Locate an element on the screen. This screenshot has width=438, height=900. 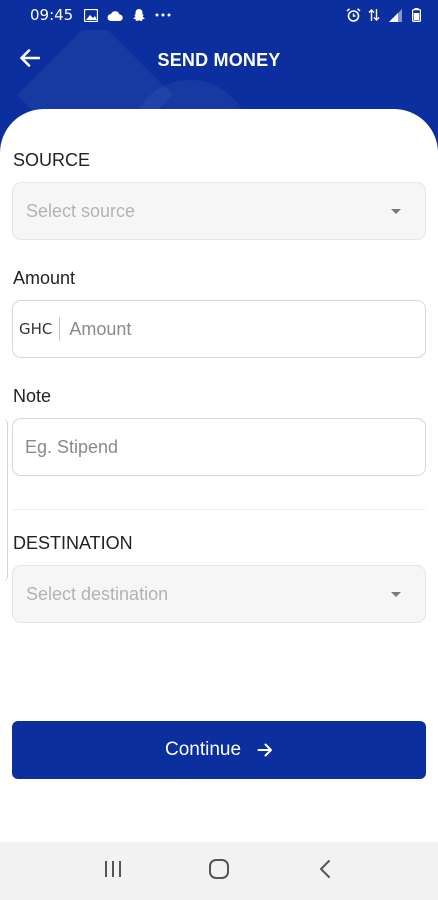
amount-field: GHC is located at coordinates (219, 329).